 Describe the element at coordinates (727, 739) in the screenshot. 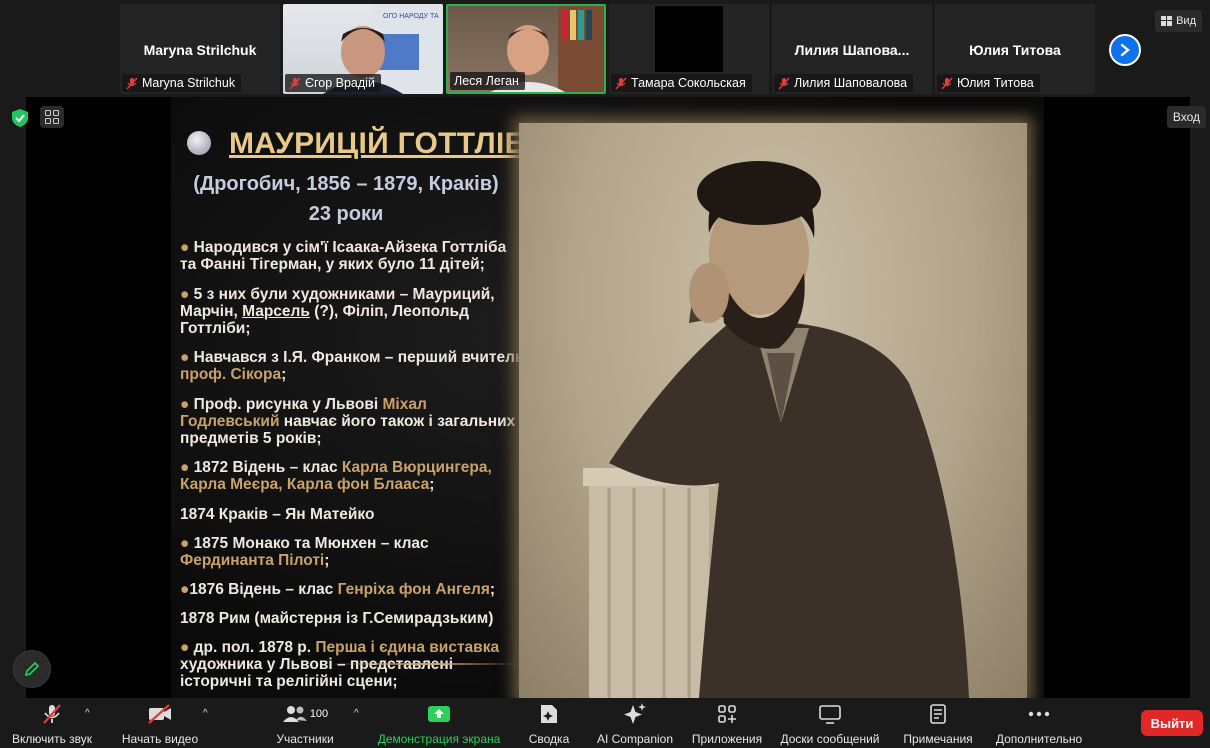

I see `apps-label: Приложения` at that location.